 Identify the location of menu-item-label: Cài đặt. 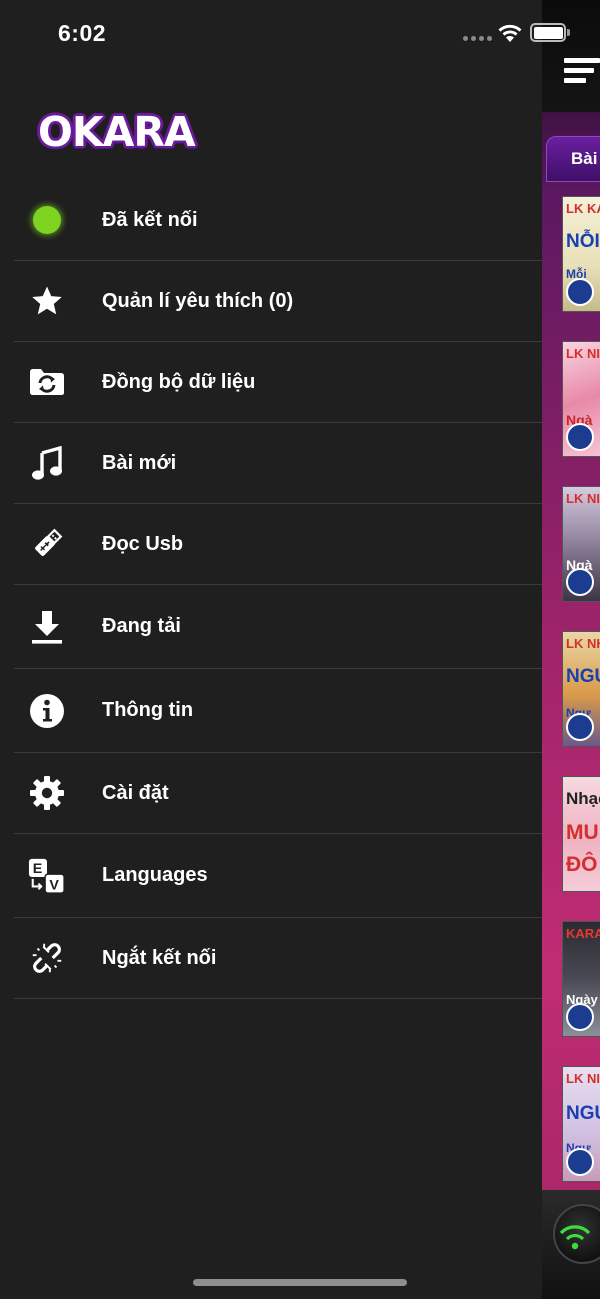
(135, 792).